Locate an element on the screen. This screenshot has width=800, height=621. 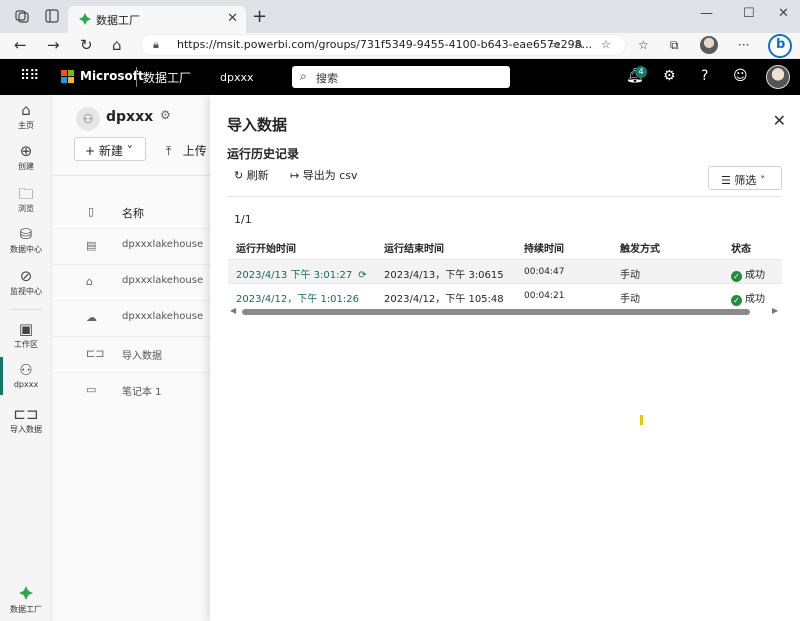
search-box: ⌕ 搜索 is located at coordinates (401, 77).